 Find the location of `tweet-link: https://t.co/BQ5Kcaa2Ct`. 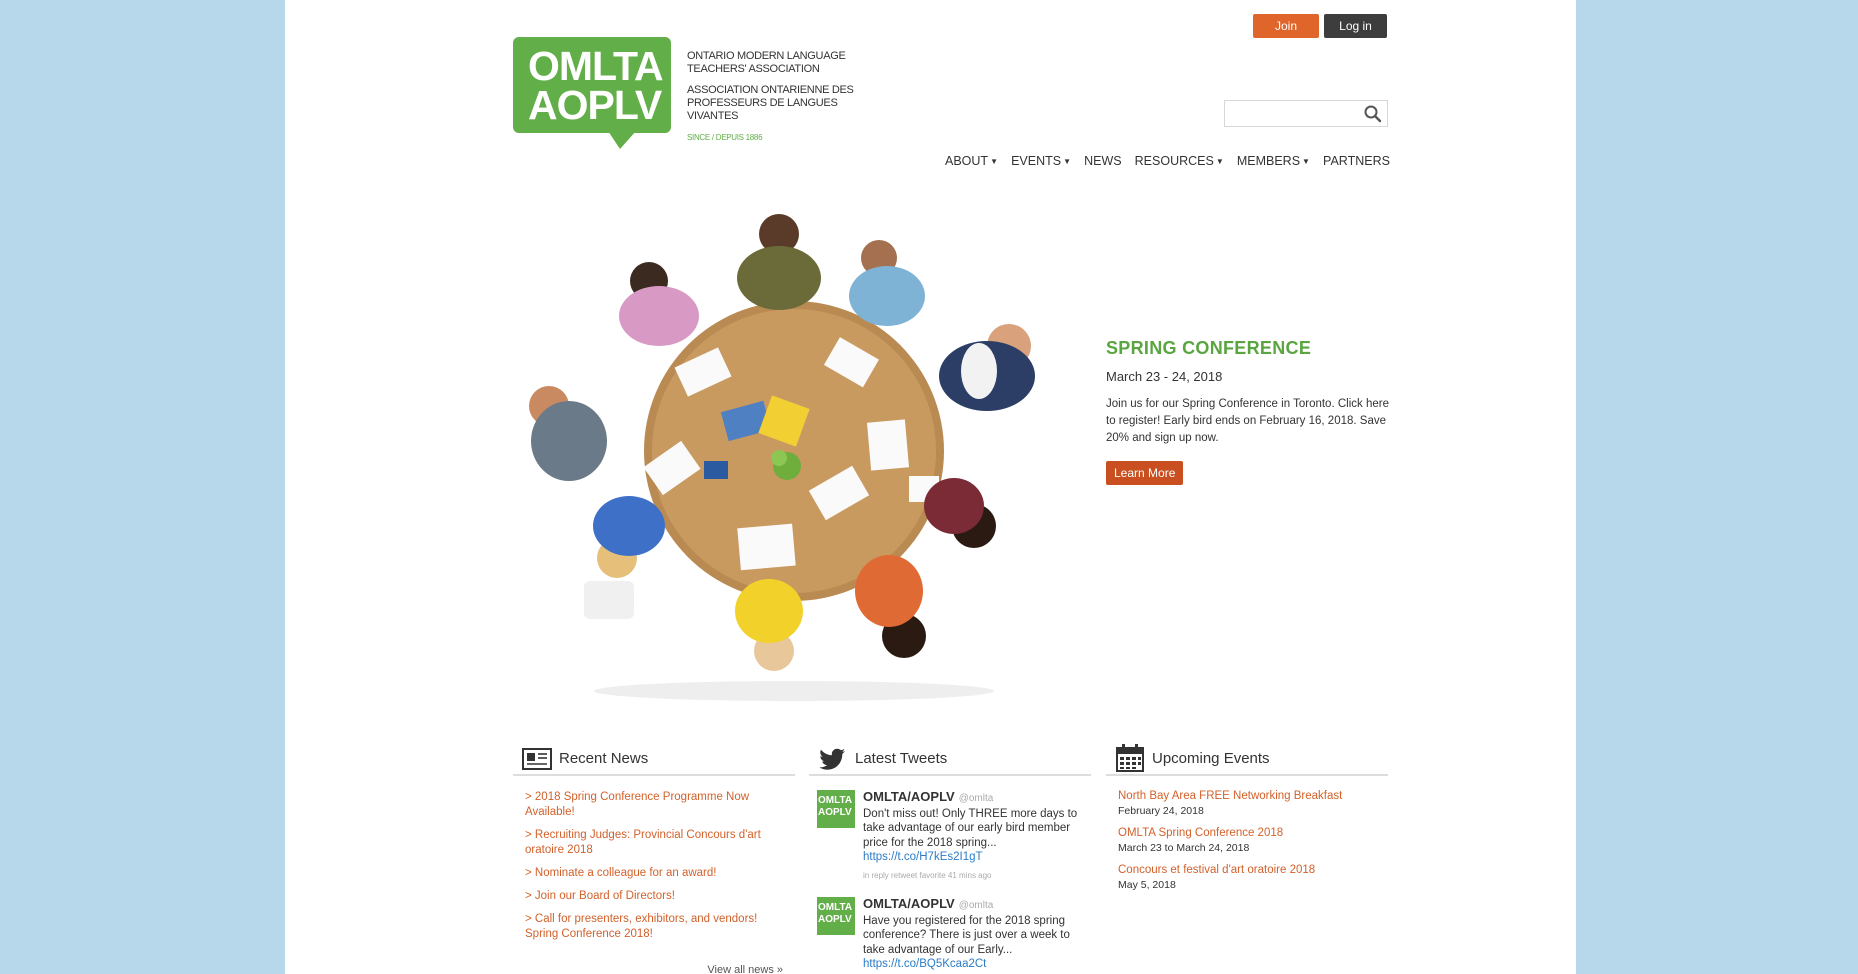

tweet-link: https://t.co/BQ5Kcaa2Ct is located at coordinates (977, 964).